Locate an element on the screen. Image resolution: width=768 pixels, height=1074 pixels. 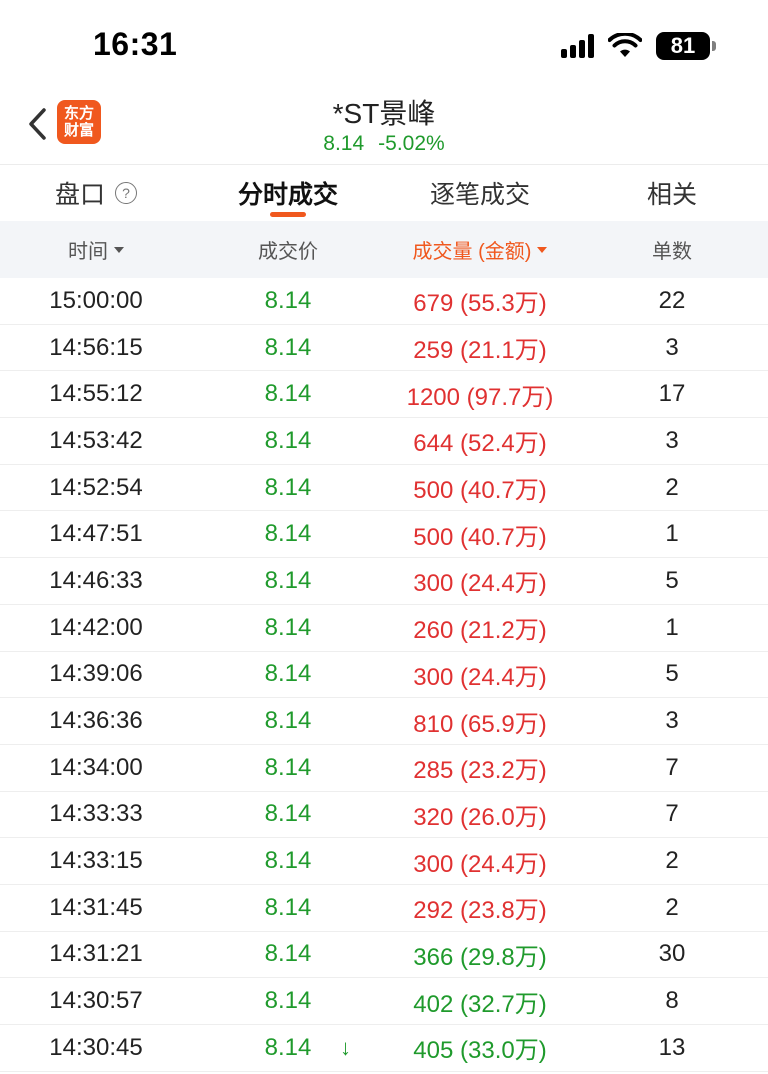
tab-label: 分时成交 is located at coordinates (287, 195).